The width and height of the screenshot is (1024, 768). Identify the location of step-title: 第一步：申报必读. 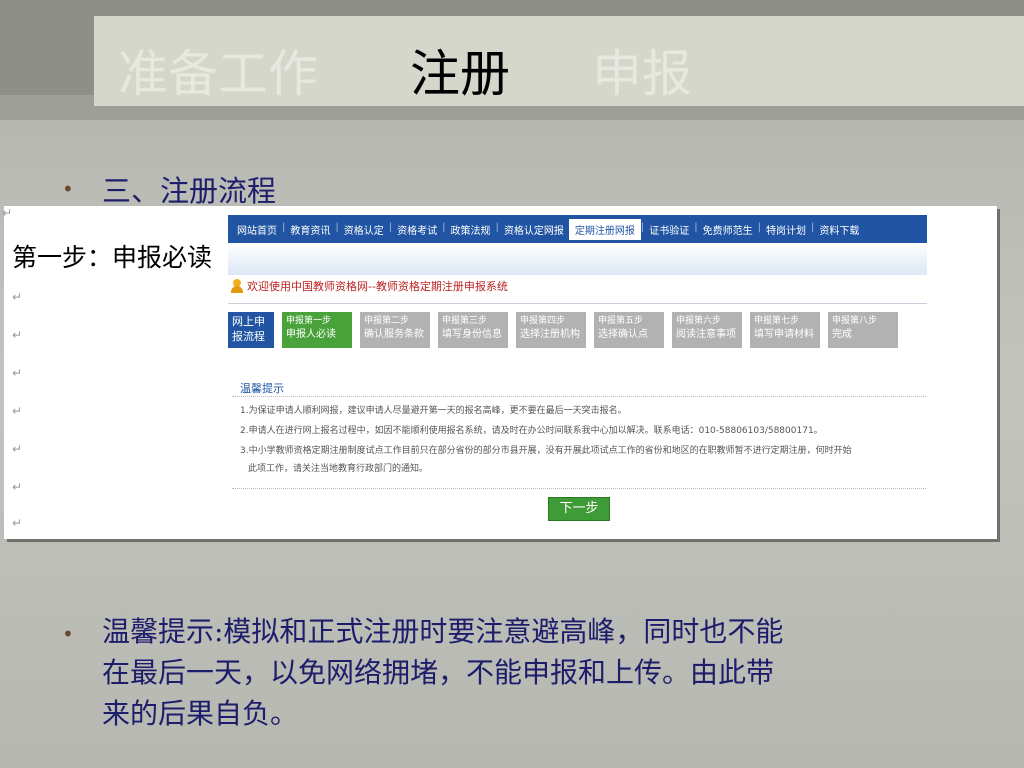
(112, 257).